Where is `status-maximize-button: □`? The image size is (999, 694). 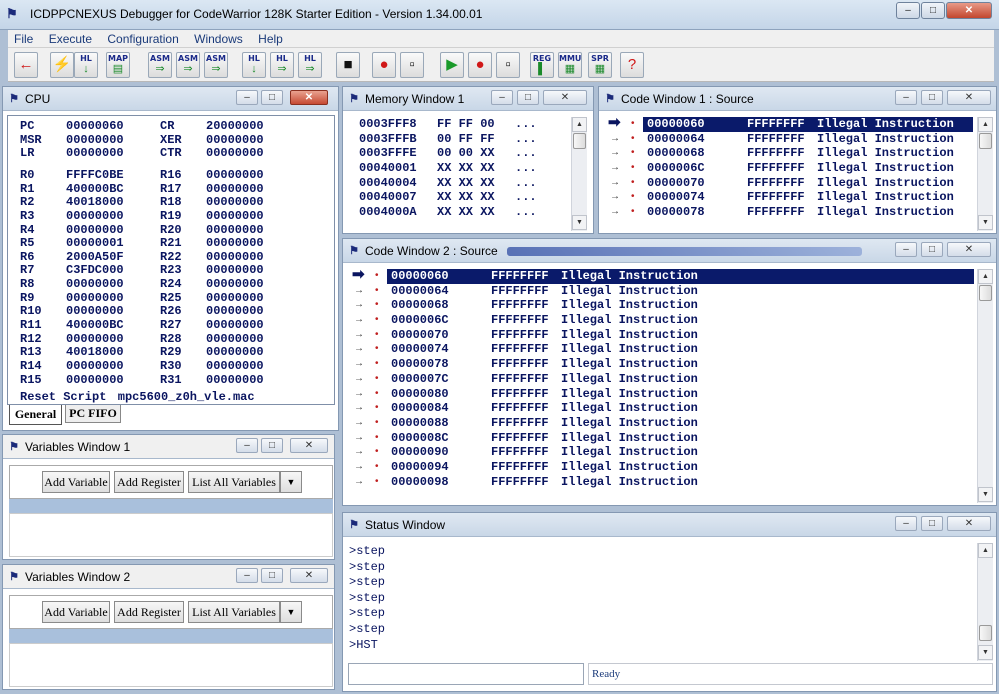 status-maximize-button: □ is located at coordinates (932, 523).